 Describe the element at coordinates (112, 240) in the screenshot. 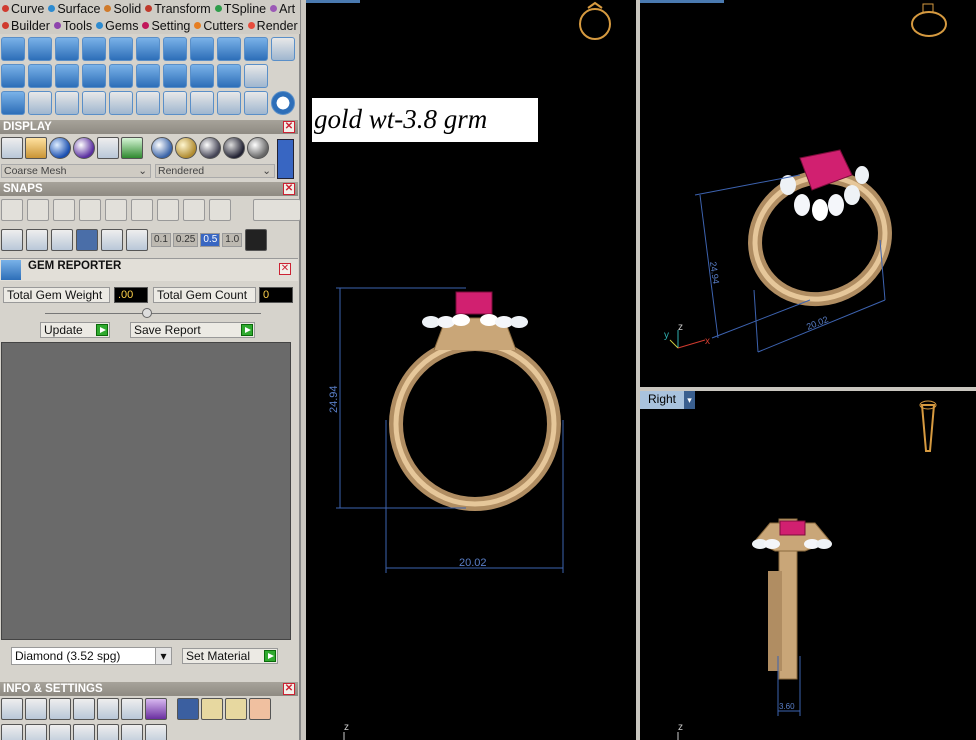

I see `plane-snap-icon` at that location.